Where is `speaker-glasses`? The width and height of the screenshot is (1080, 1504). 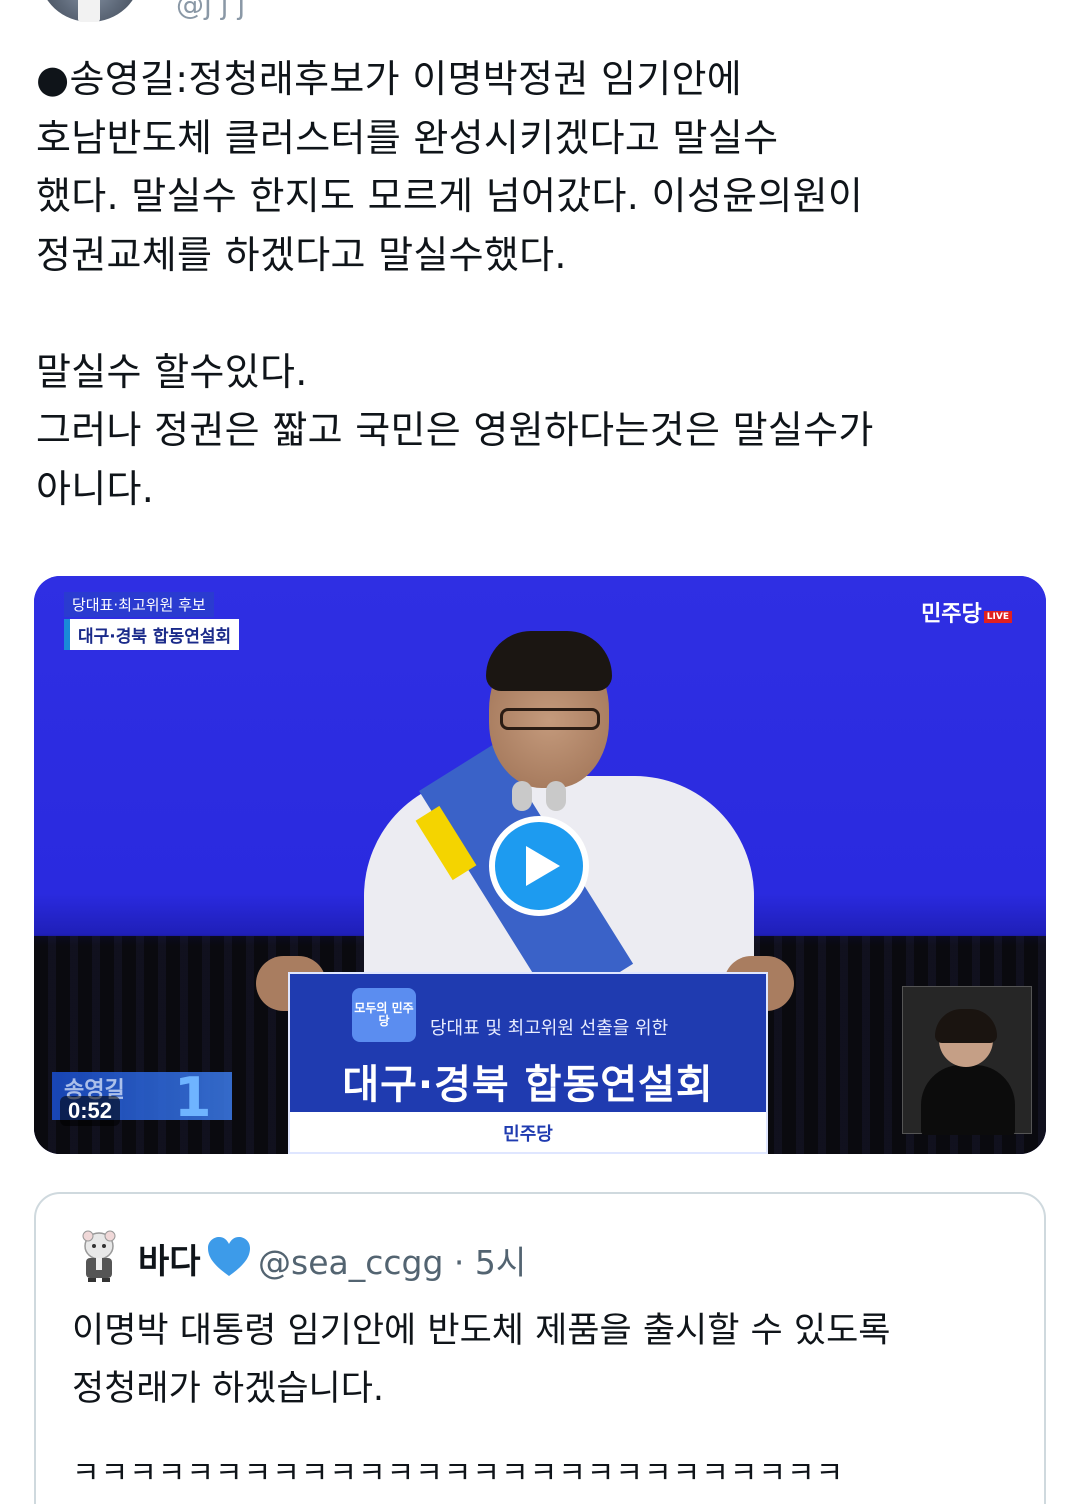
speaker-glasses is located at coordinates (550, 719).